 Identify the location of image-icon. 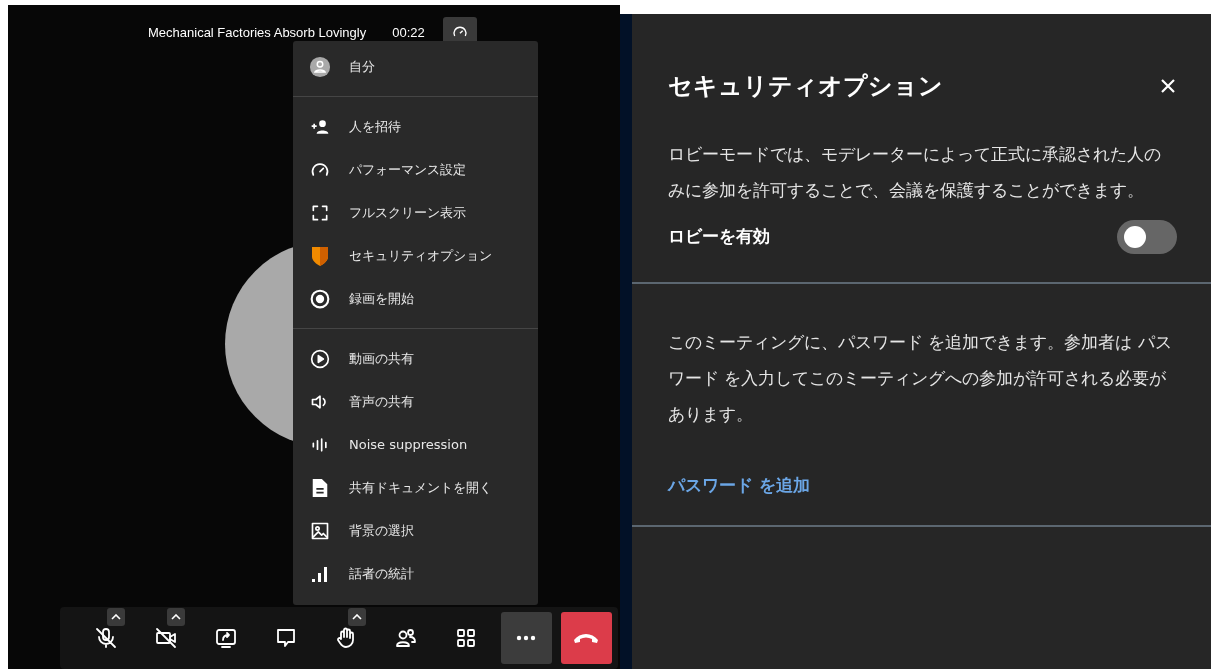
(320, 530).